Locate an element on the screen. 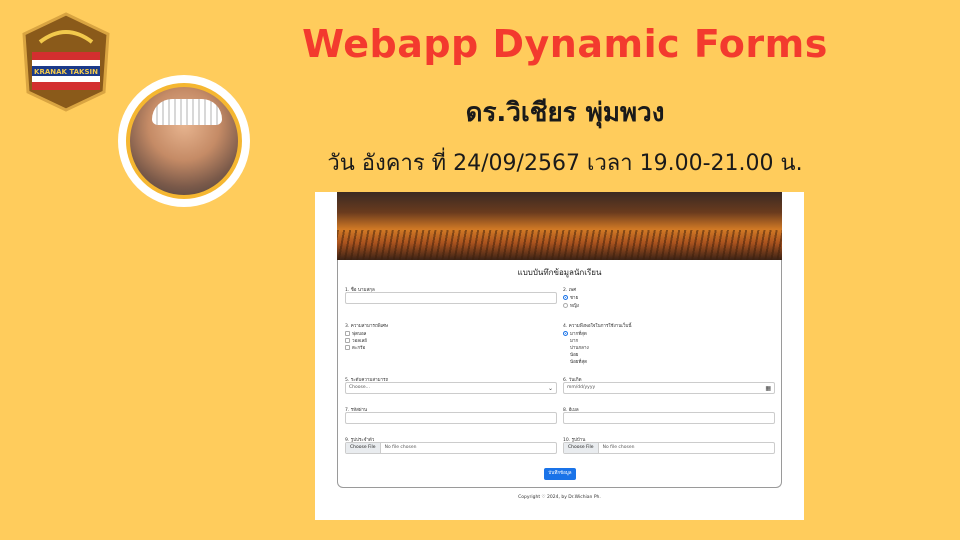 The image size is (960, 540). satisfaction-option-3: ปานกลาง is located at coordinates (576, 347).